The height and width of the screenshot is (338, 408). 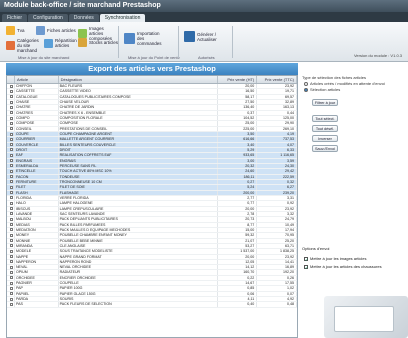 What do you see at coordinates (138, 272) in the screenshot?
I see `row-designation: RADIATEUR` at bounding box center [138, 272].